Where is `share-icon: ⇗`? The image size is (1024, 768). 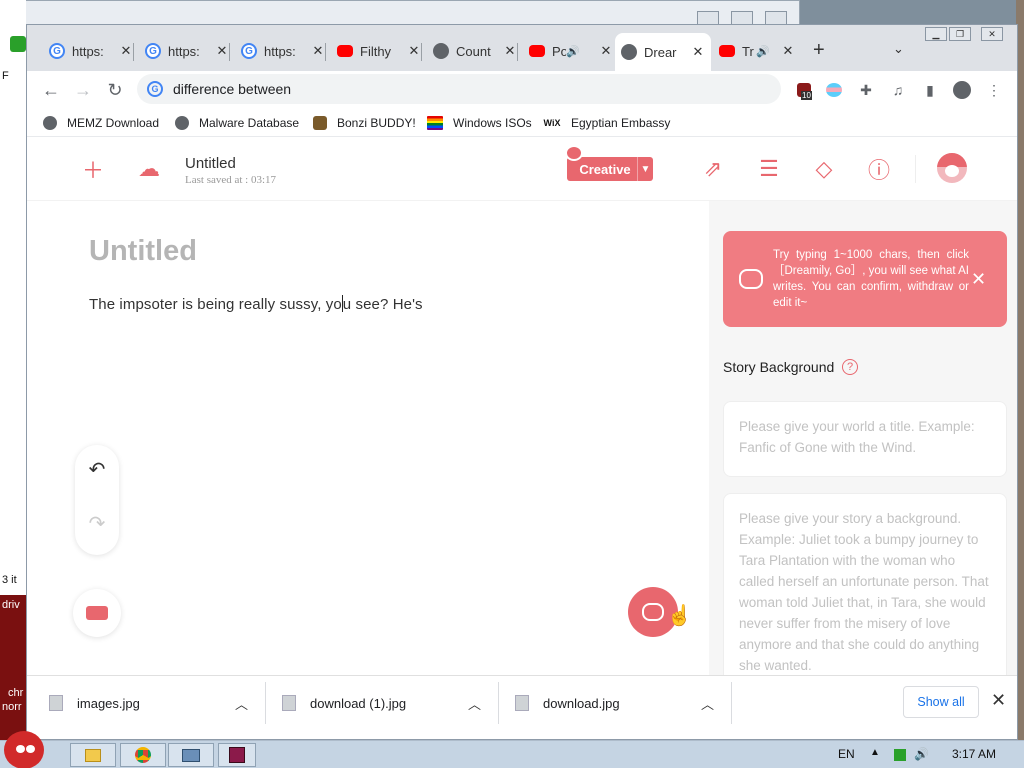 share-icon: ⇗ is located at coordinates (713, 169).